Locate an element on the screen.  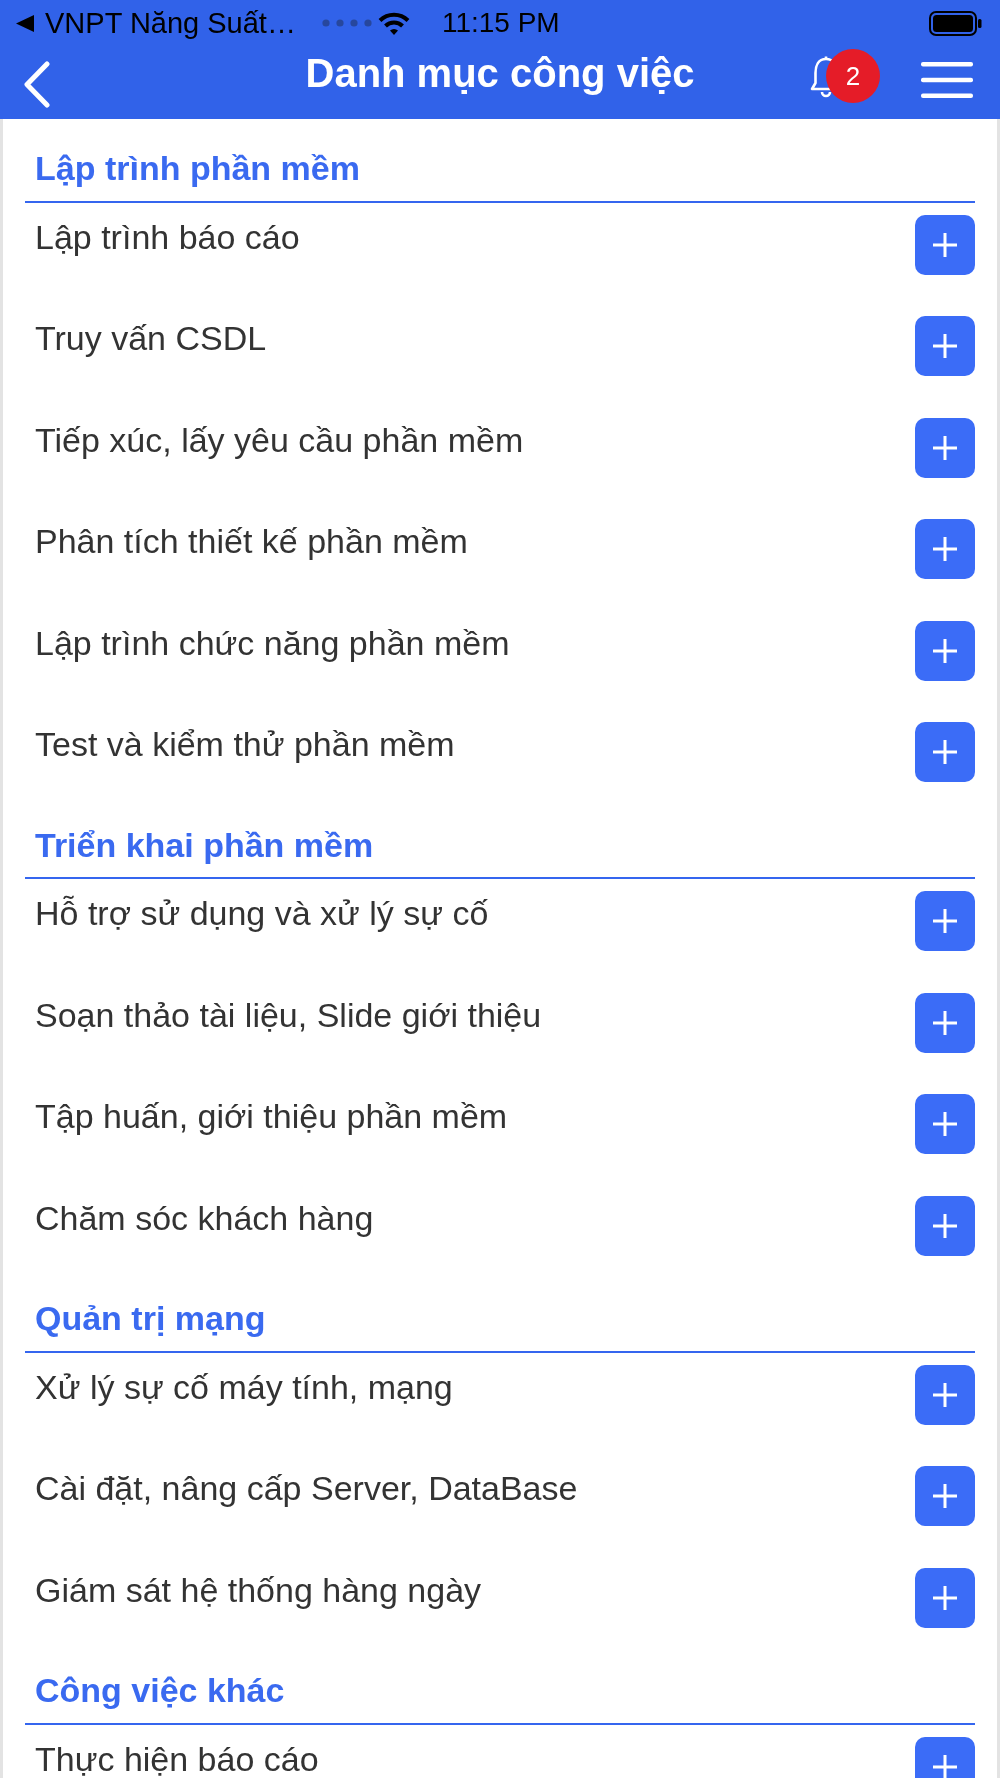
section-heading: Công việc khác is located at coordinates (160, 1690).